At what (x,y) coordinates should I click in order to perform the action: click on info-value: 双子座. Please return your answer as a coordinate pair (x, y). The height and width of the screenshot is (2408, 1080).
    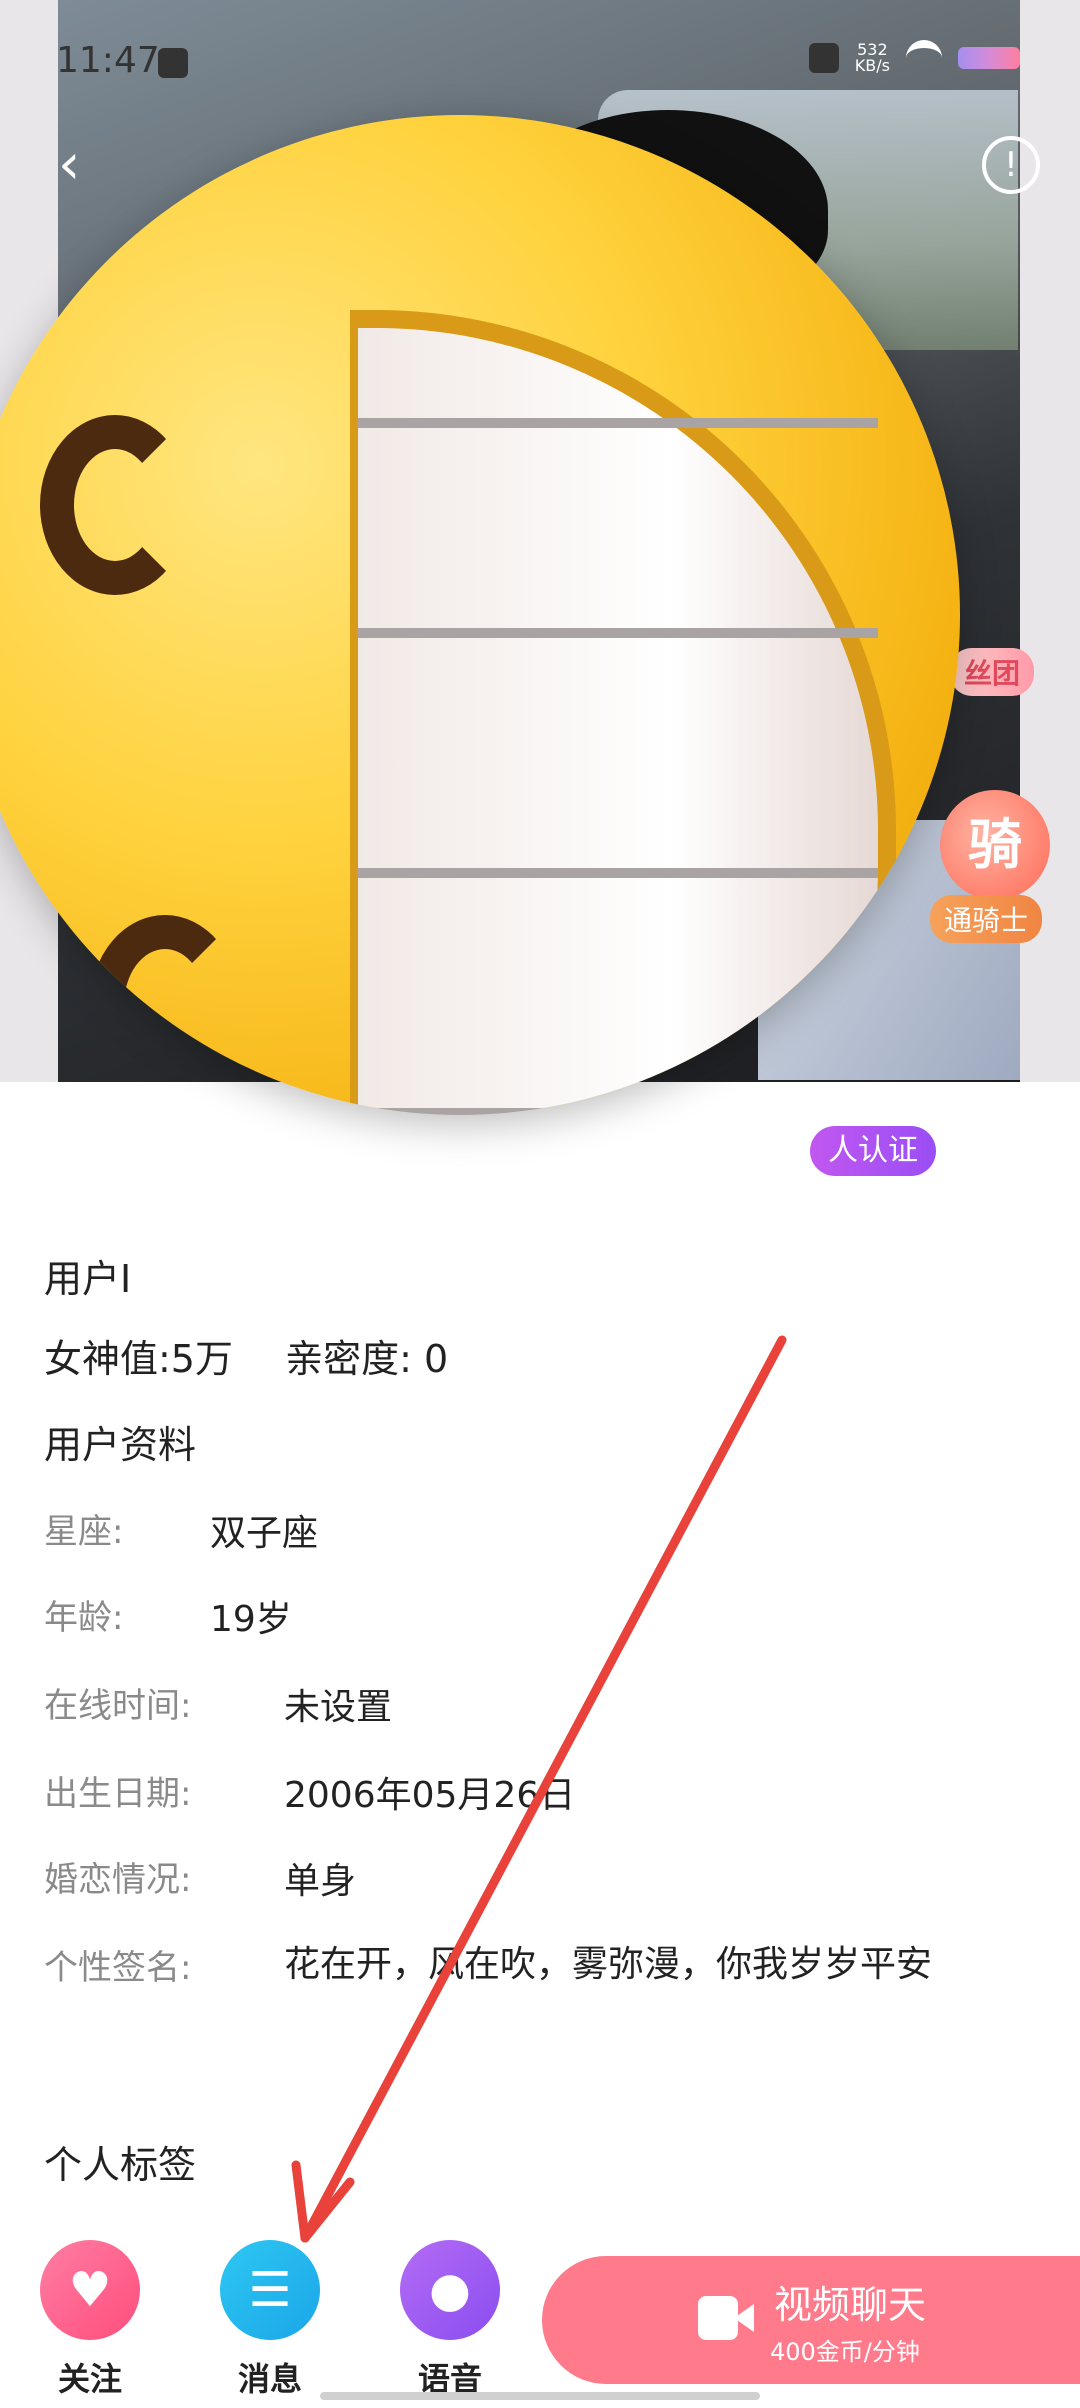
    Looking at the image, I should click on (264, 1533).